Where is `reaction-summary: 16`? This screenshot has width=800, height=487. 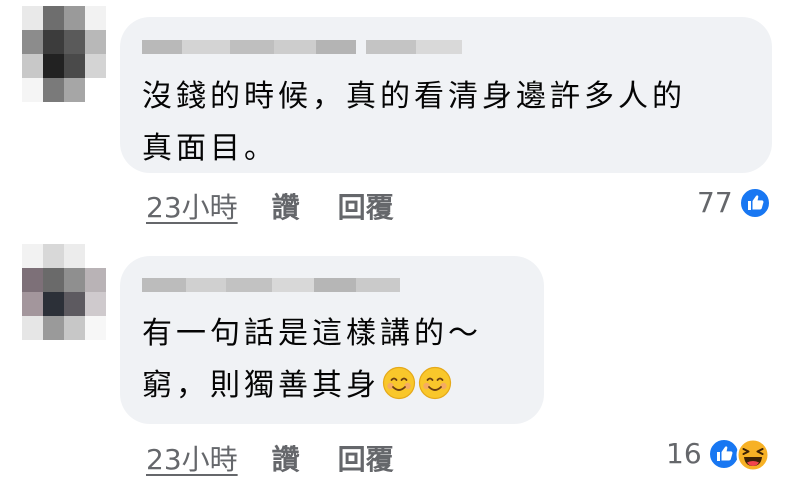 reaction-summary: 16 is located at coordinates (718, 454).